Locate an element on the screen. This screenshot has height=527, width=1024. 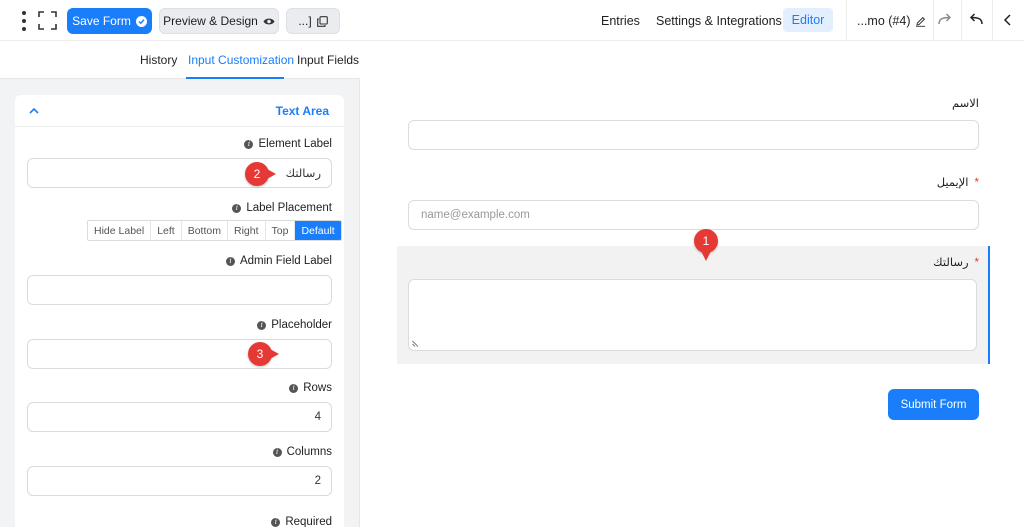
message-label-text: رسالتك is located at coordinates (951, 263).